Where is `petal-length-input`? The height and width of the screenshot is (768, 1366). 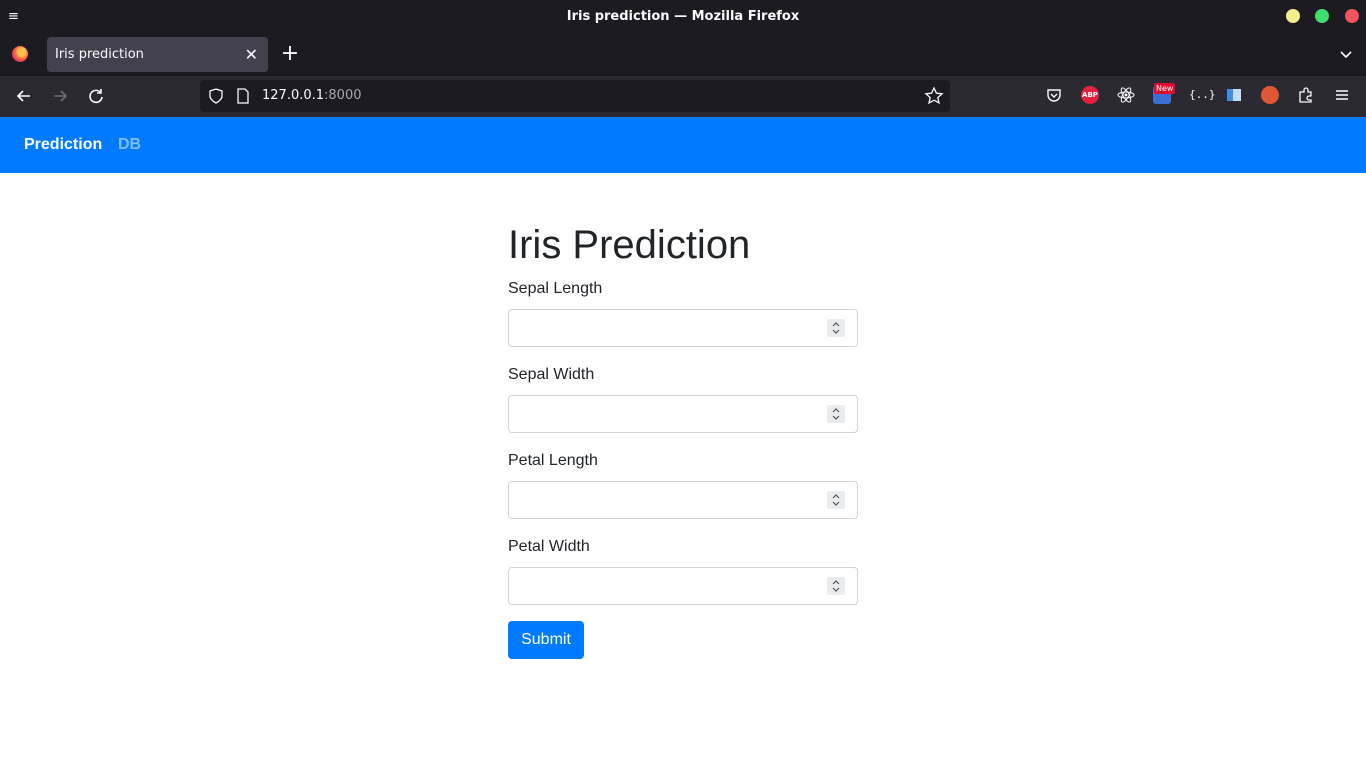 petal-length-input is located at coordinates (683, 500).